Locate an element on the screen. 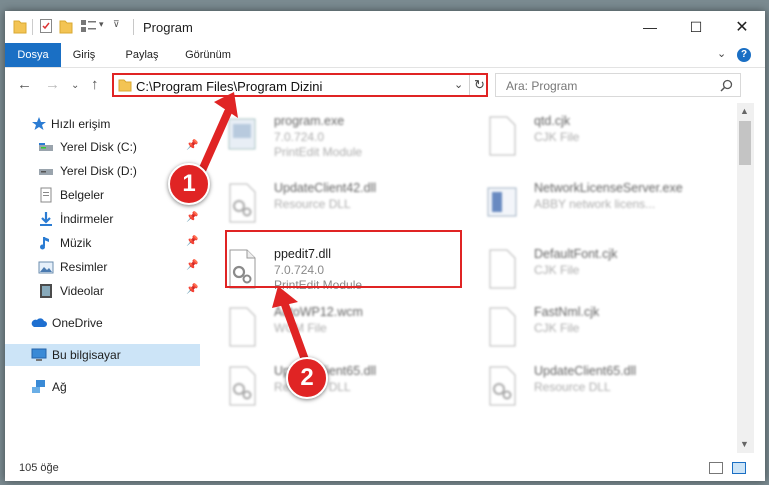 The image size is (769, 485). cloud-icon is located at coordinates (39, 322).